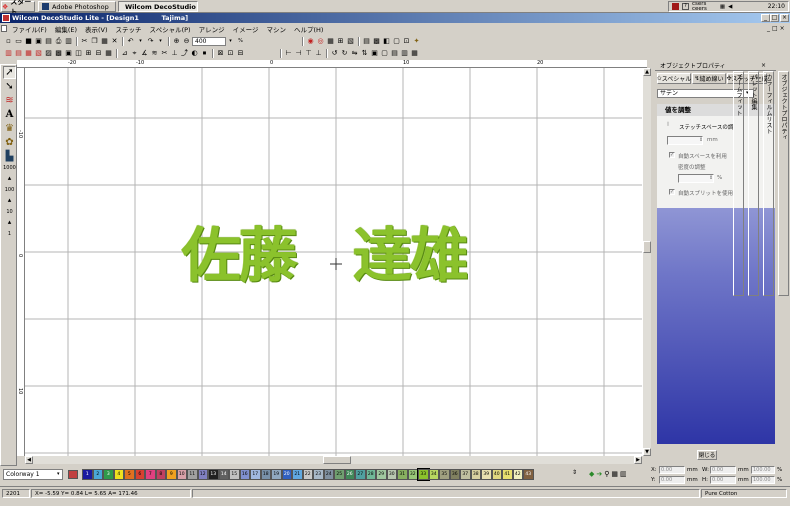 The width and height of the screenshot is (790, 506). Describe the element at coordinates (370, 474) in the screenshot. I see `thread-swatch: 28` at that location.